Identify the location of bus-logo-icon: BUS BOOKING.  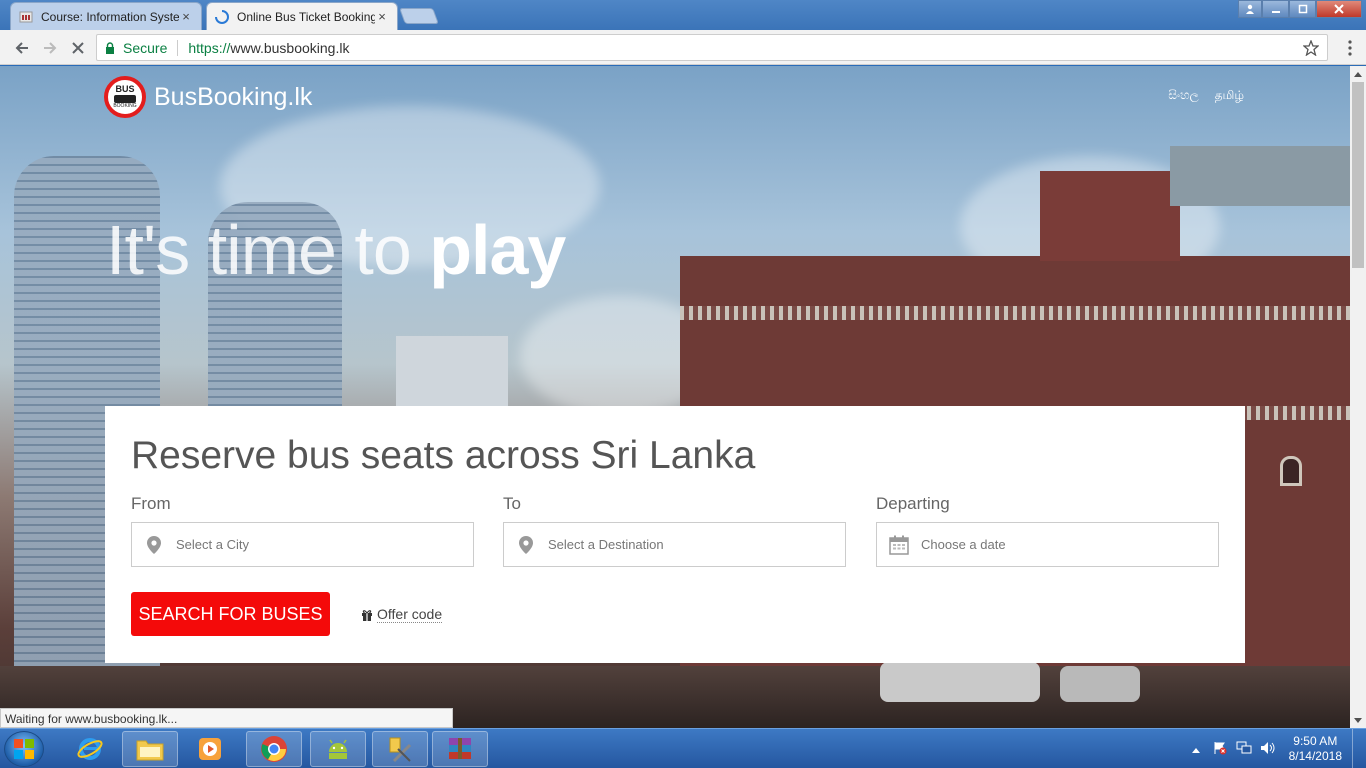
(125, 97).